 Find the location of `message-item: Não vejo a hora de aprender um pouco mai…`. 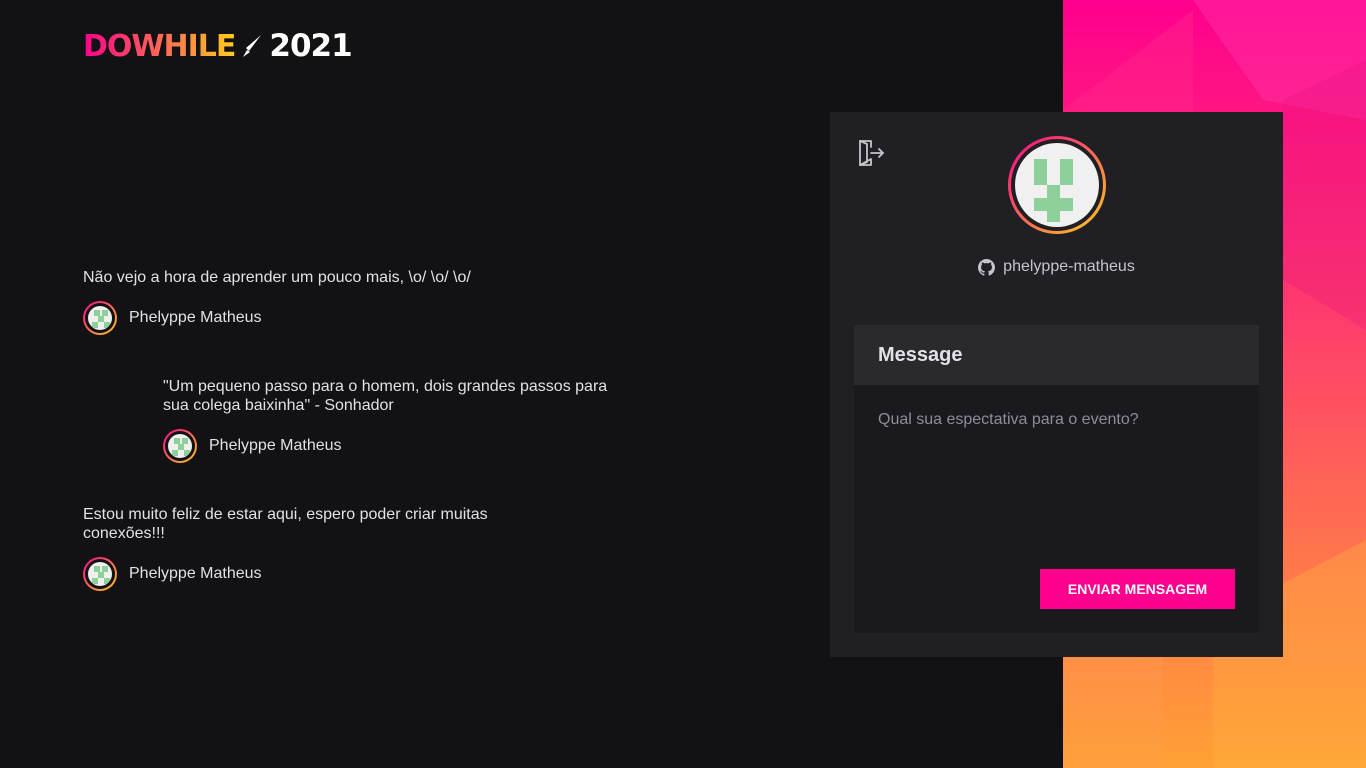

message-item: Não vejo a hora de aprender um pouco mai… is located at coordinates (353, 301).